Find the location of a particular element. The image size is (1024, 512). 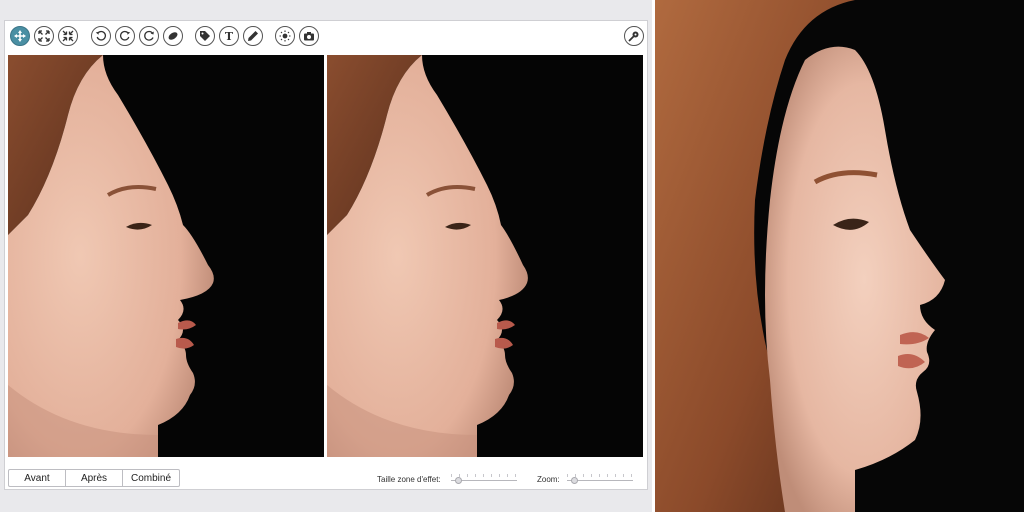

eraser-icon is located at coordinates (173, 36).